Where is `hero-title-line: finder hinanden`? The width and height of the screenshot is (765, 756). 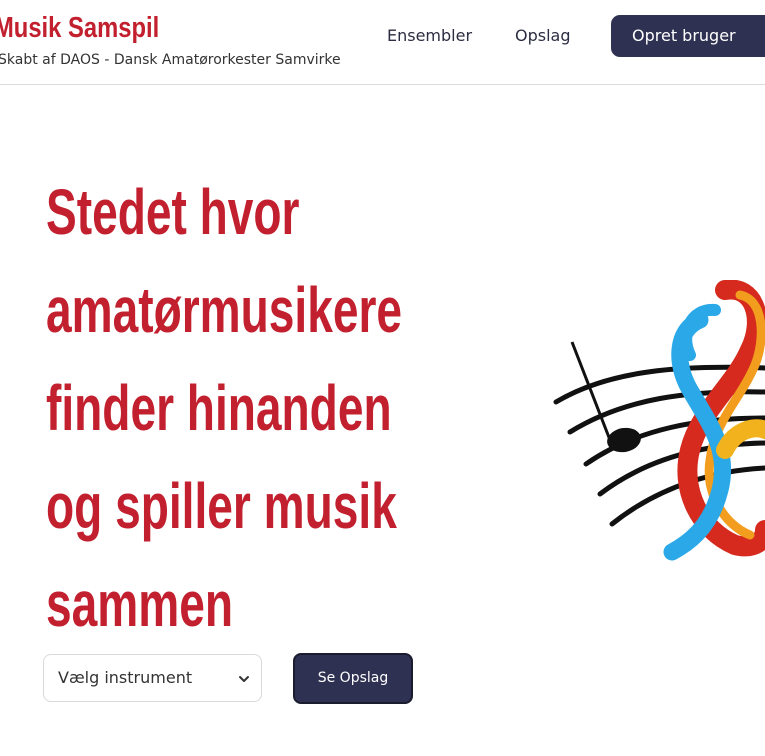
hero-title-line: finder hinanden is located at coordinates (219, 408).